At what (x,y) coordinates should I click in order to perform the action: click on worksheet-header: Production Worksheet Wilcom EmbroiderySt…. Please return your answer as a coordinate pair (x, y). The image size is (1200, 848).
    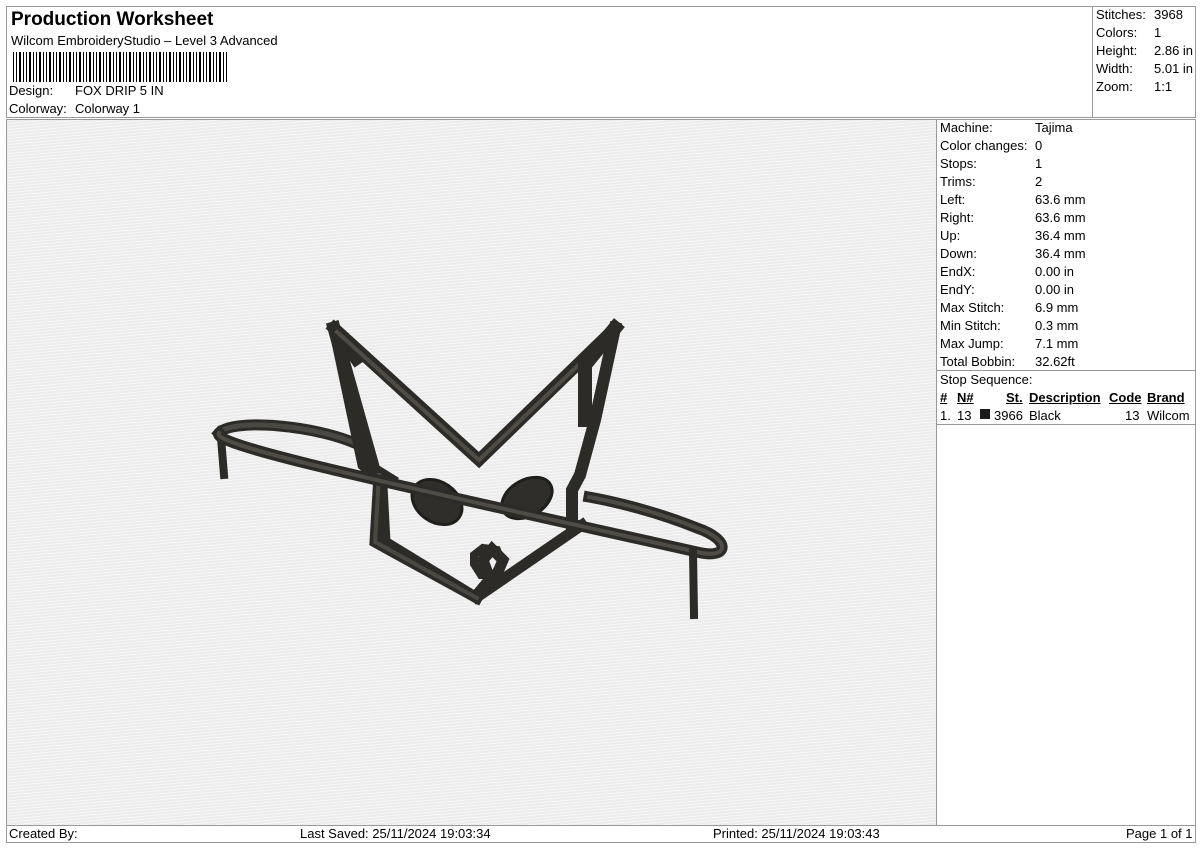
    Looking at the image, I should click on (549, 62).